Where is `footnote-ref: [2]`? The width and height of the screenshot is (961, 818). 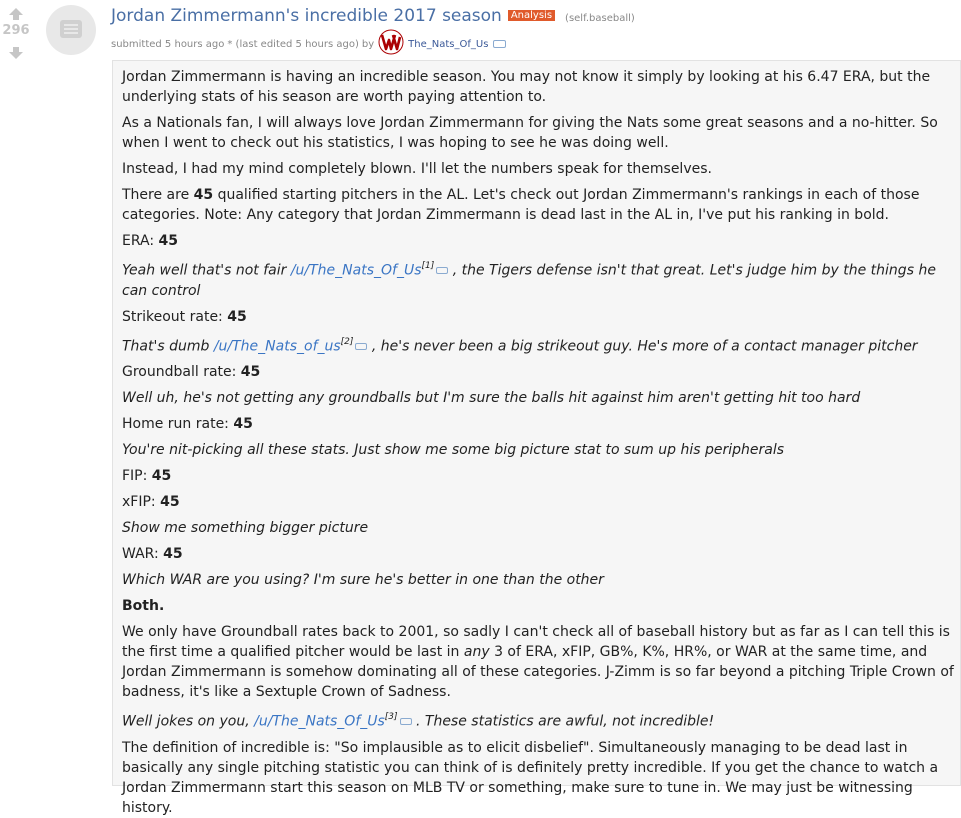 footnote-ref: [2] is located at coordinates (347, 342).